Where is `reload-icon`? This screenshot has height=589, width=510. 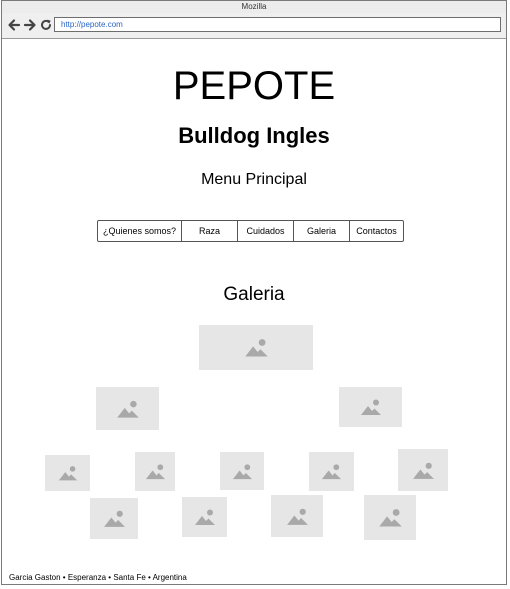
reload-icon is located at coordinates (46, 25).